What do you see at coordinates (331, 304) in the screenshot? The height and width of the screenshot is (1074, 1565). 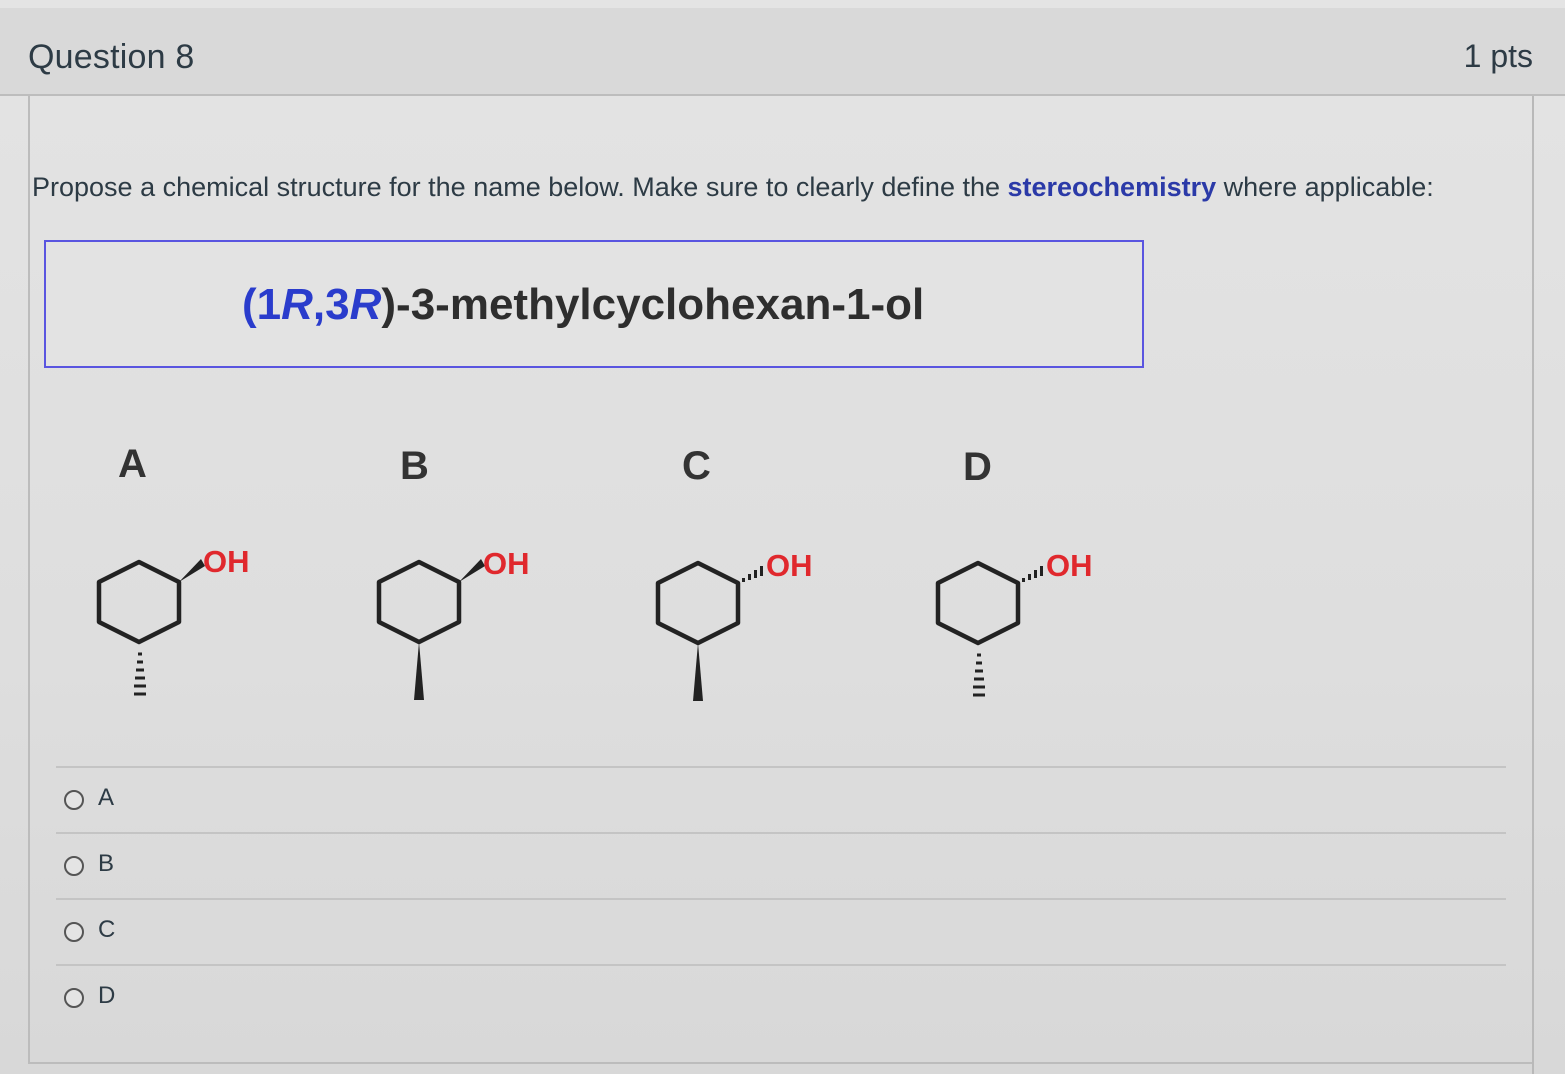 I see `stereo-part-2: ,3` at bounding box center [331, 304].